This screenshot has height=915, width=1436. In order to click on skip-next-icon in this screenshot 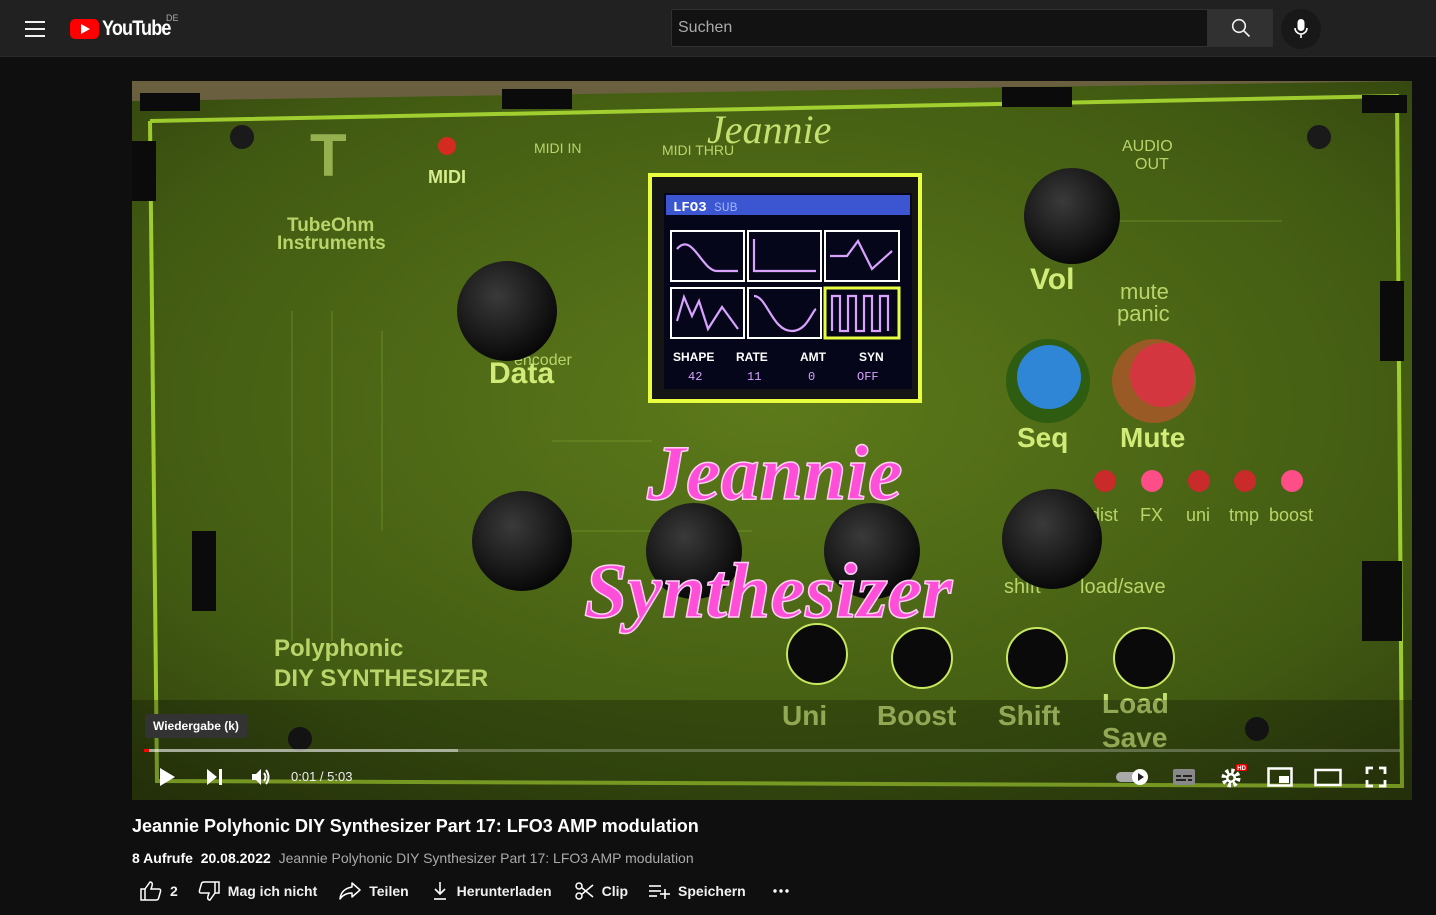, I will do `click(214, 777)`.